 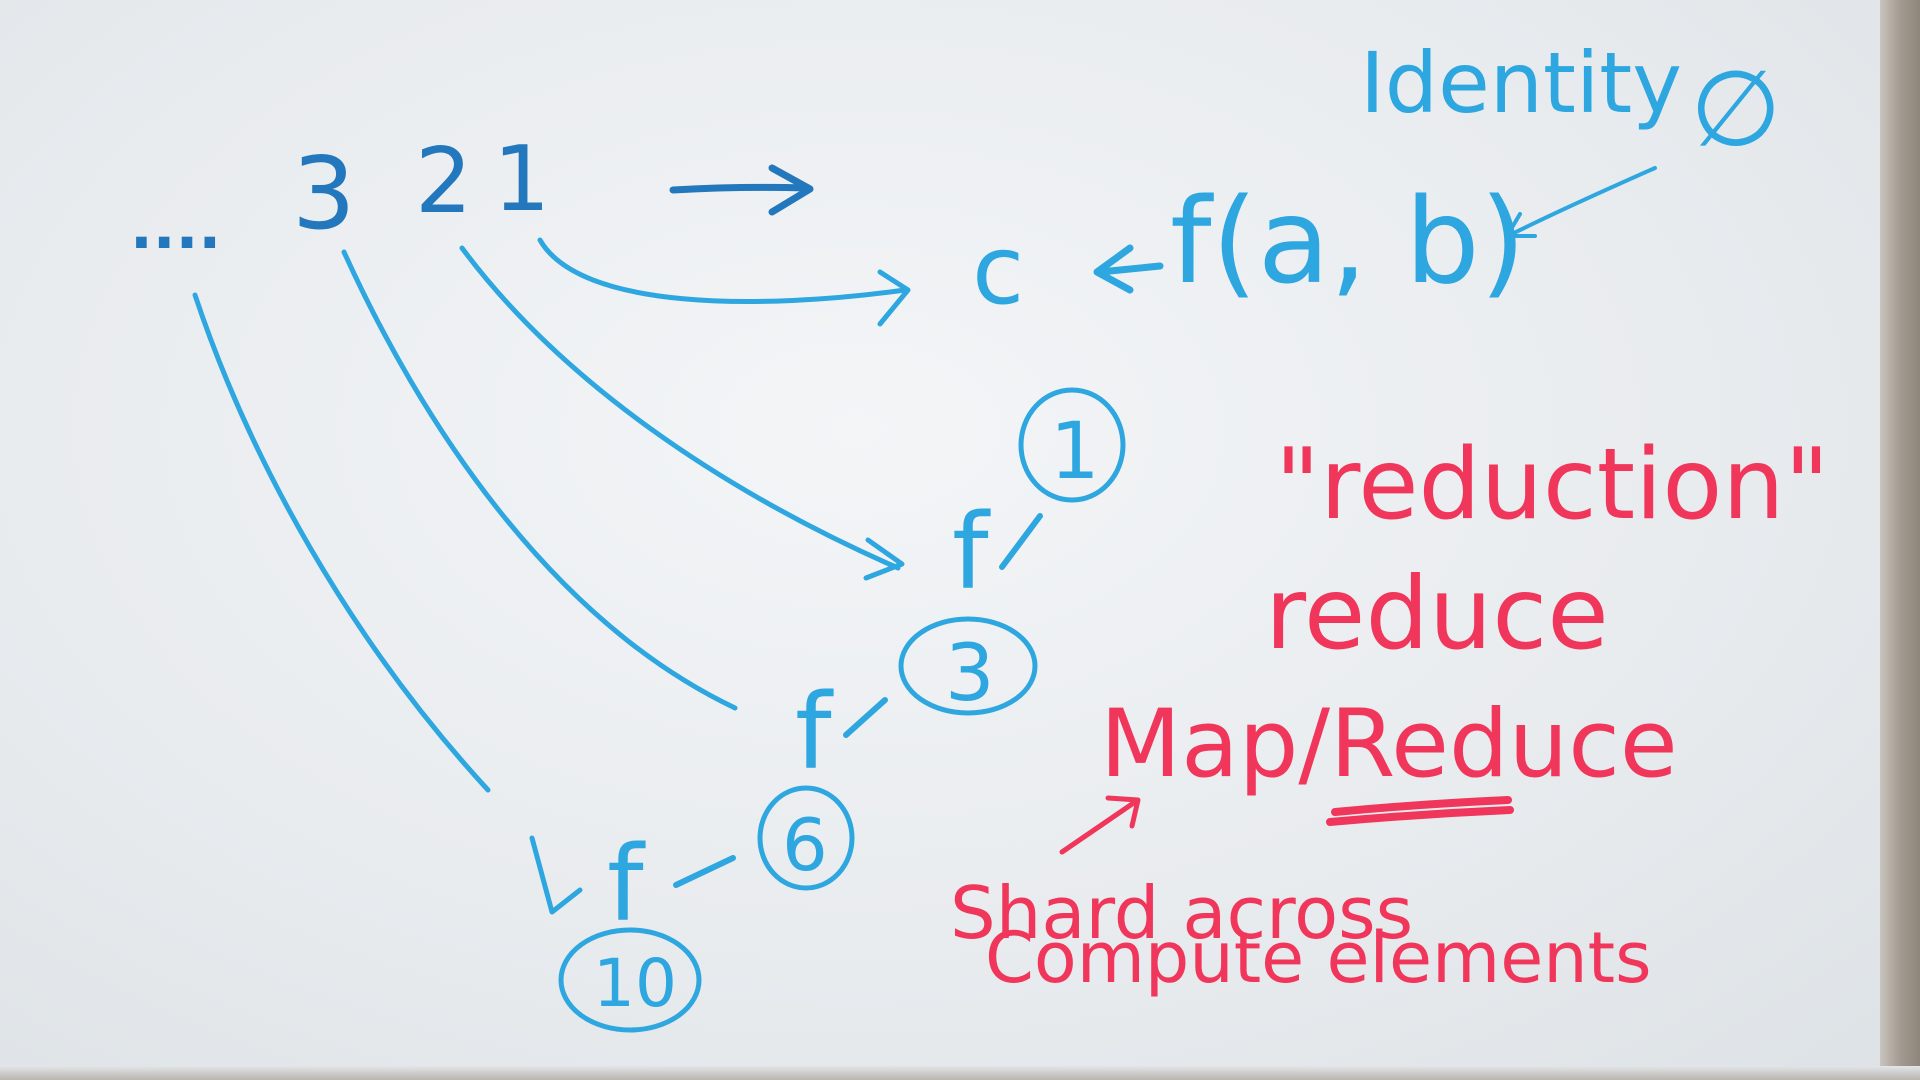 What do you see at coordinates (635, 983) in the screenshot?
I see `tree-node-10-value: 10` at bounding box center [635, 983].